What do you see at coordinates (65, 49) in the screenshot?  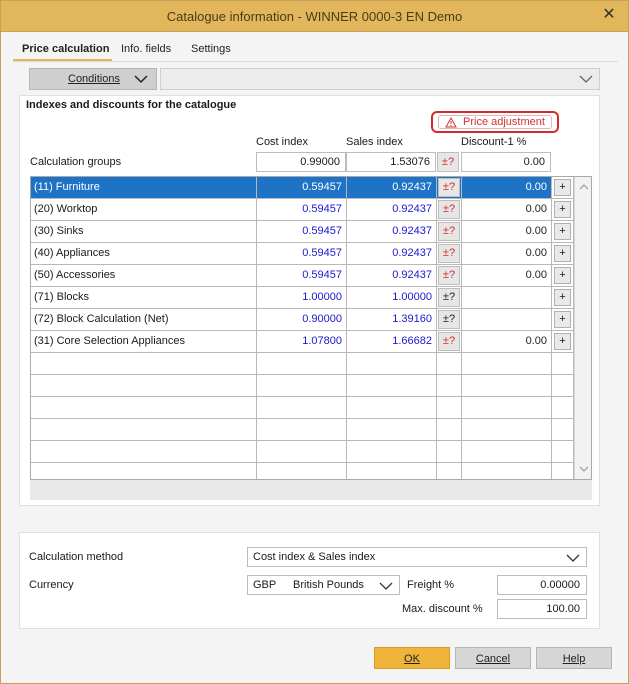 I see `tab-price-calculation: Price calculation` at bounding box center [65, 49].